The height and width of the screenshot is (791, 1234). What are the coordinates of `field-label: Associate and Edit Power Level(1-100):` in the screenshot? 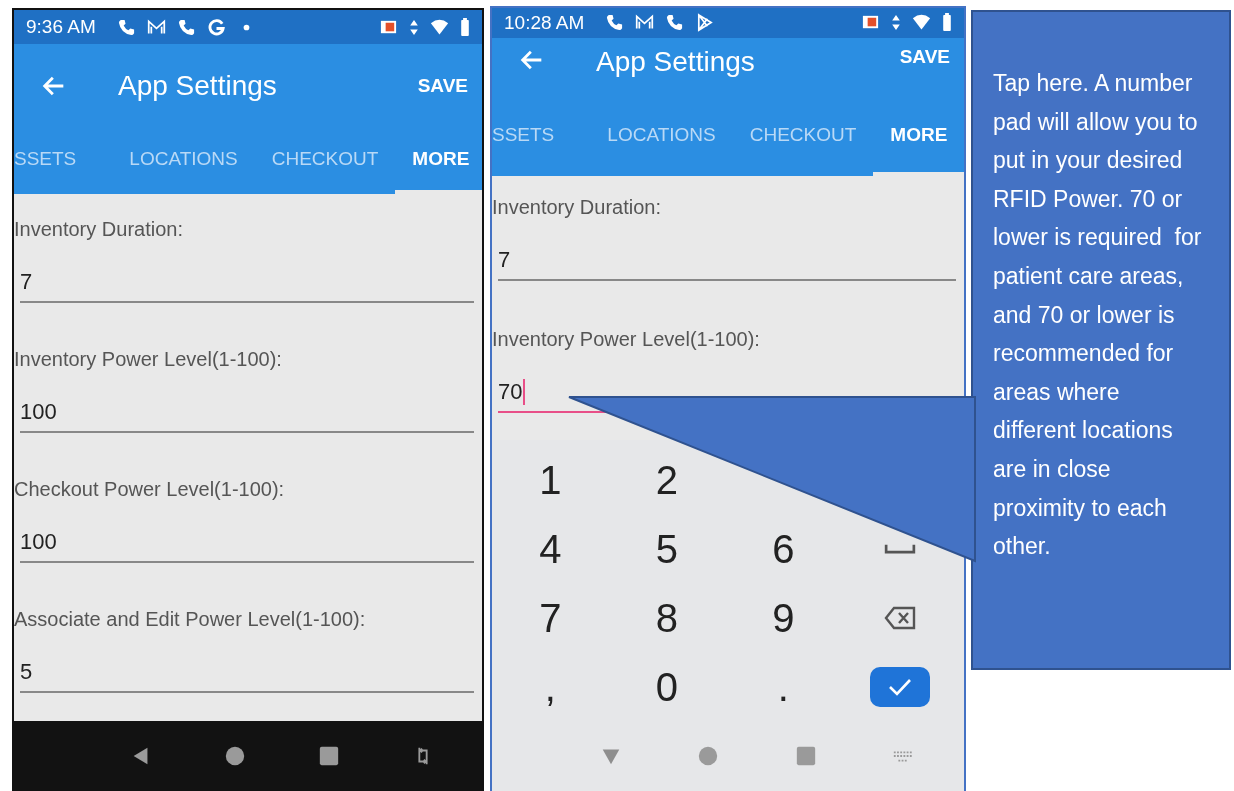 It's located at (190, 619).